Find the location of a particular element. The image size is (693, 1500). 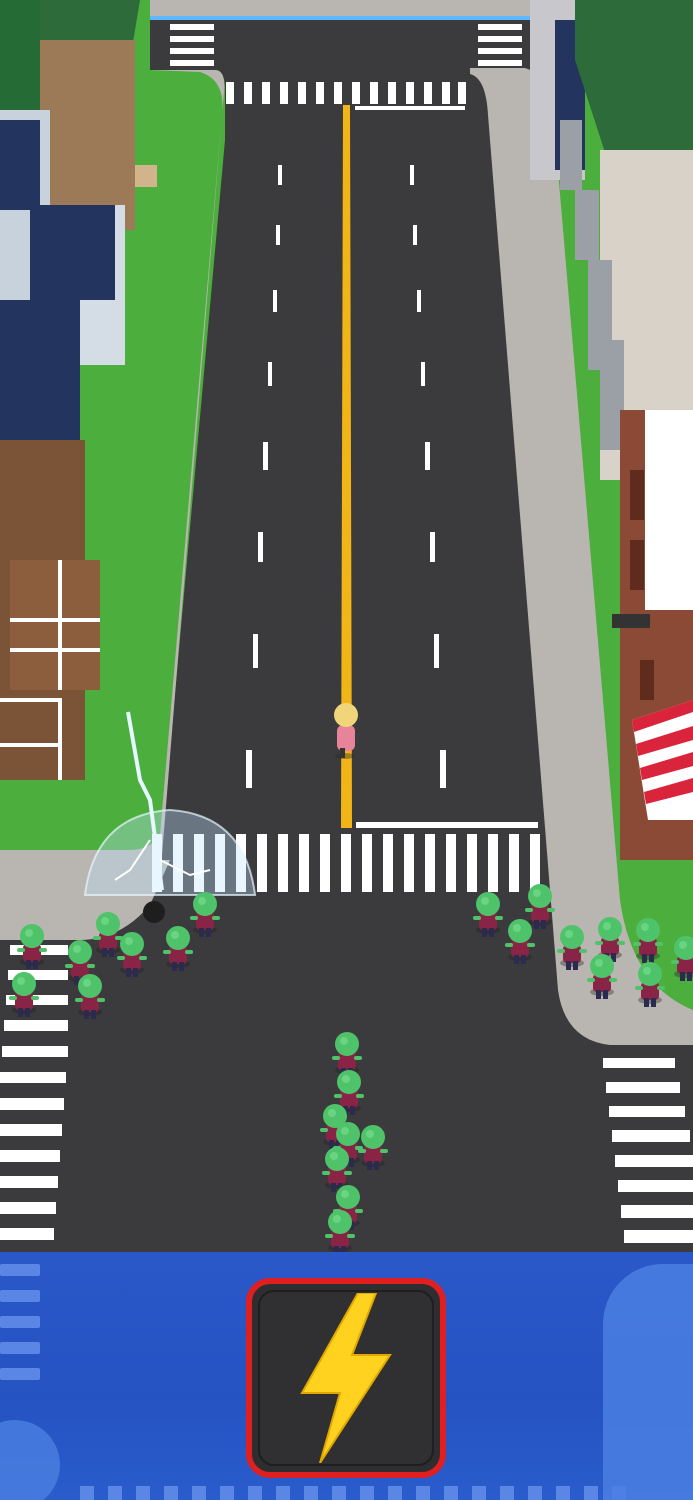

lightning-bolt-icon is located at coordinates (346, 1378).